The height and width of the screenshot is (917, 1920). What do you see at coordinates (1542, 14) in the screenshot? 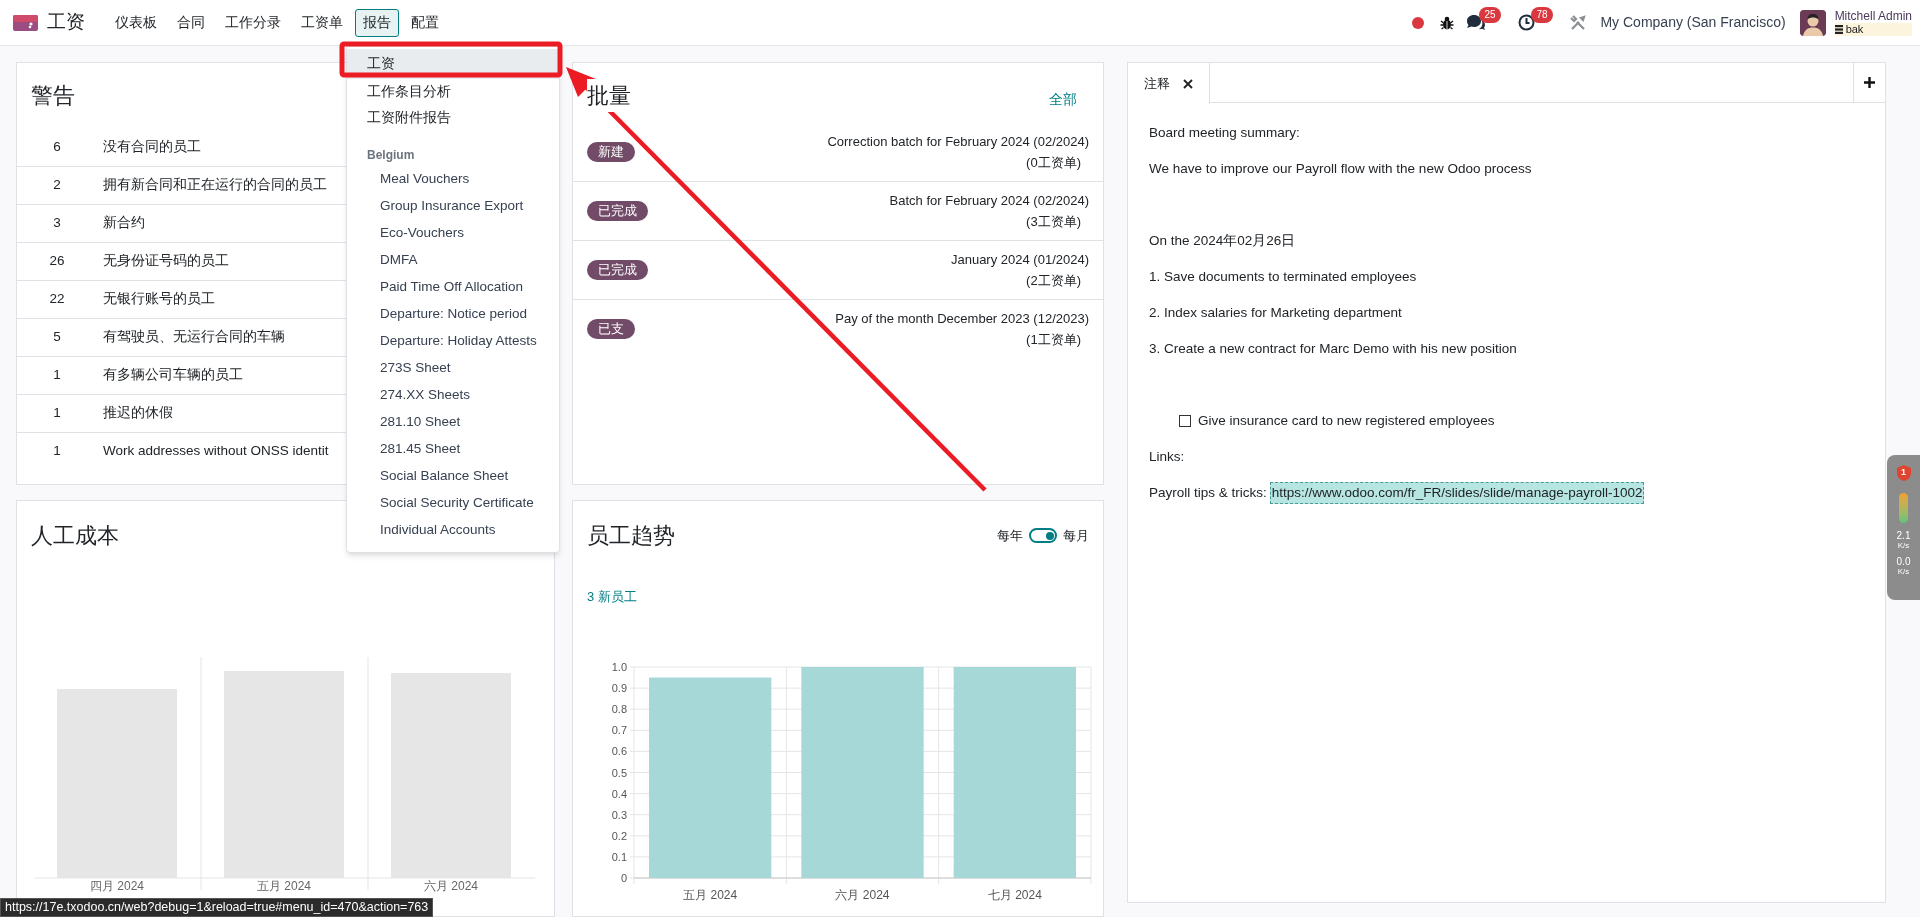
I see `notification-count-badge: 78` at bounding box center [1542, 14].